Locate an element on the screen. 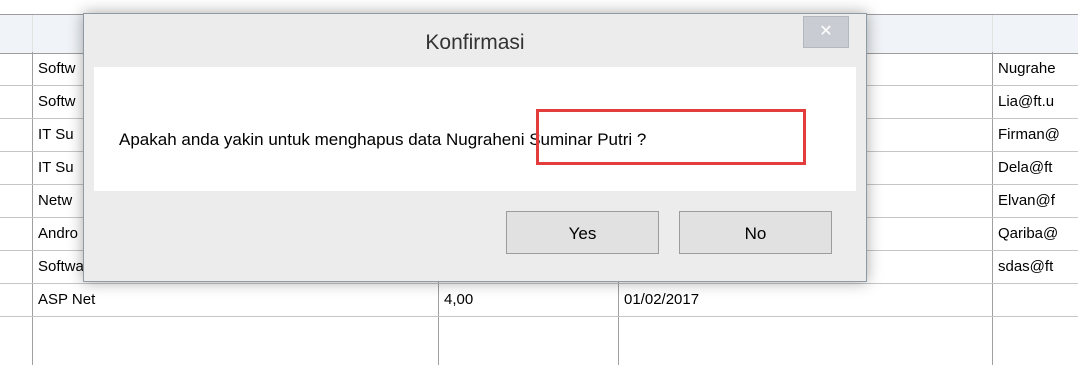  table-cell-ipk: 4,00 is located at coordinates (528, 299).